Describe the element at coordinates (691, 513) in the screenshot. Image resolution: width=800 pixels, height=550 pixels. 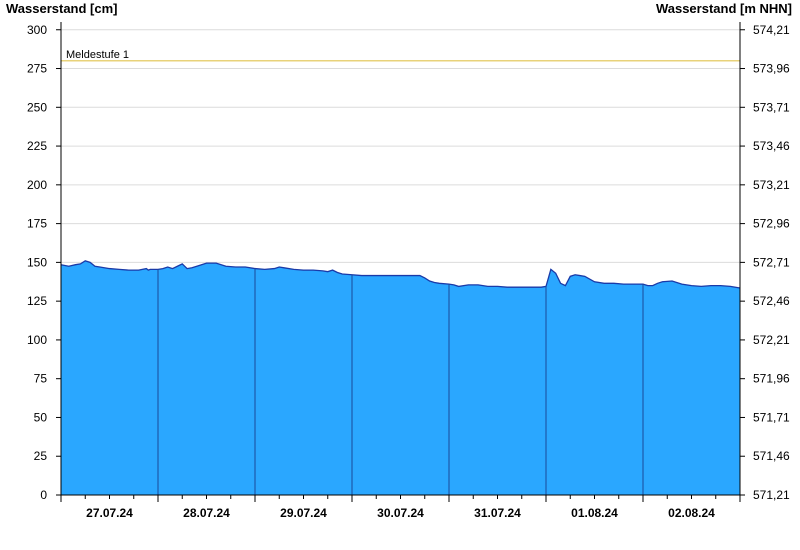
I see `x-tick-label: 02.08.24` at that location.